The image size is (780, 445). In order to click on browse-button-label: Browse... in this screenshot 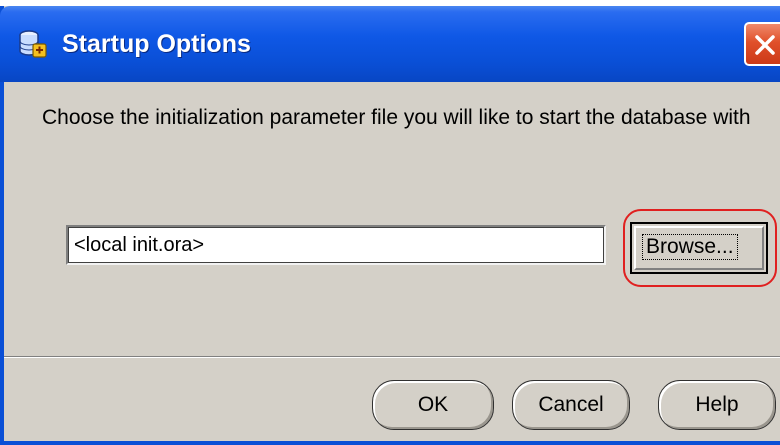, I will do `click(690, 247)`.